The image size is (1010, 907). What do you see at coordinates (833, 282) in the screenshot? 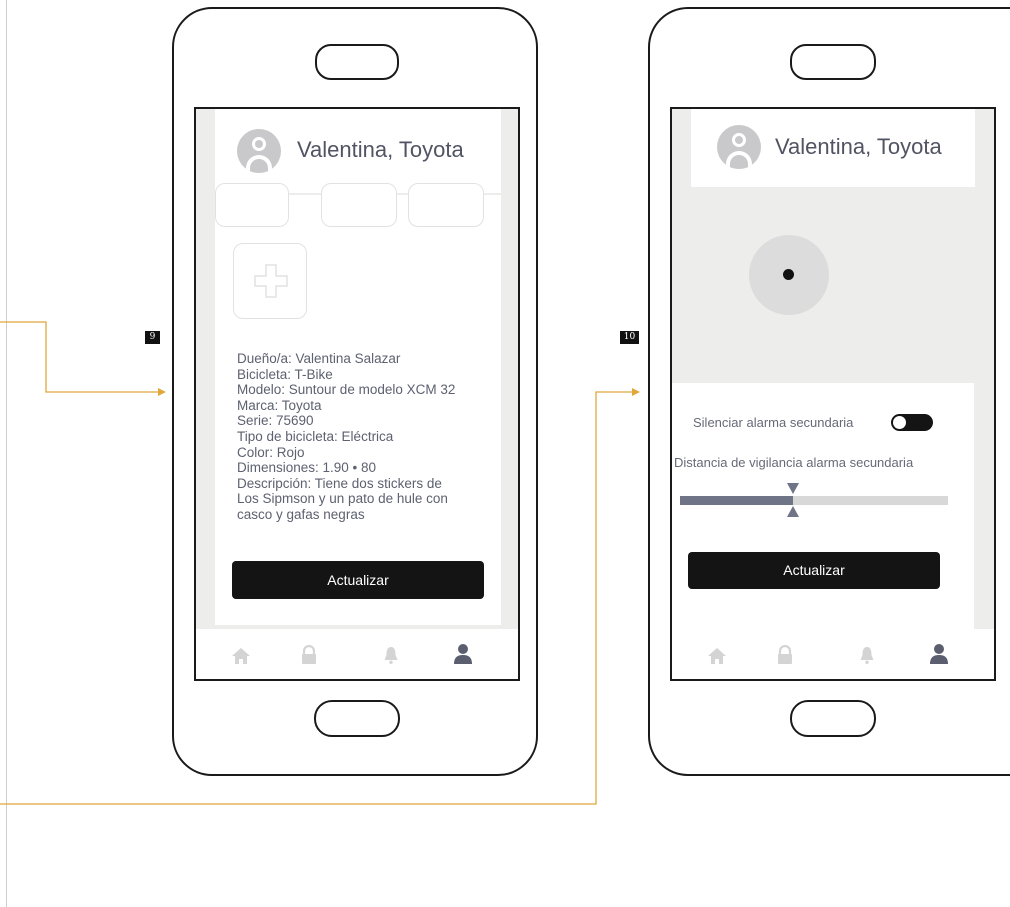
I see `location-map` at bounding box center [833, 282].